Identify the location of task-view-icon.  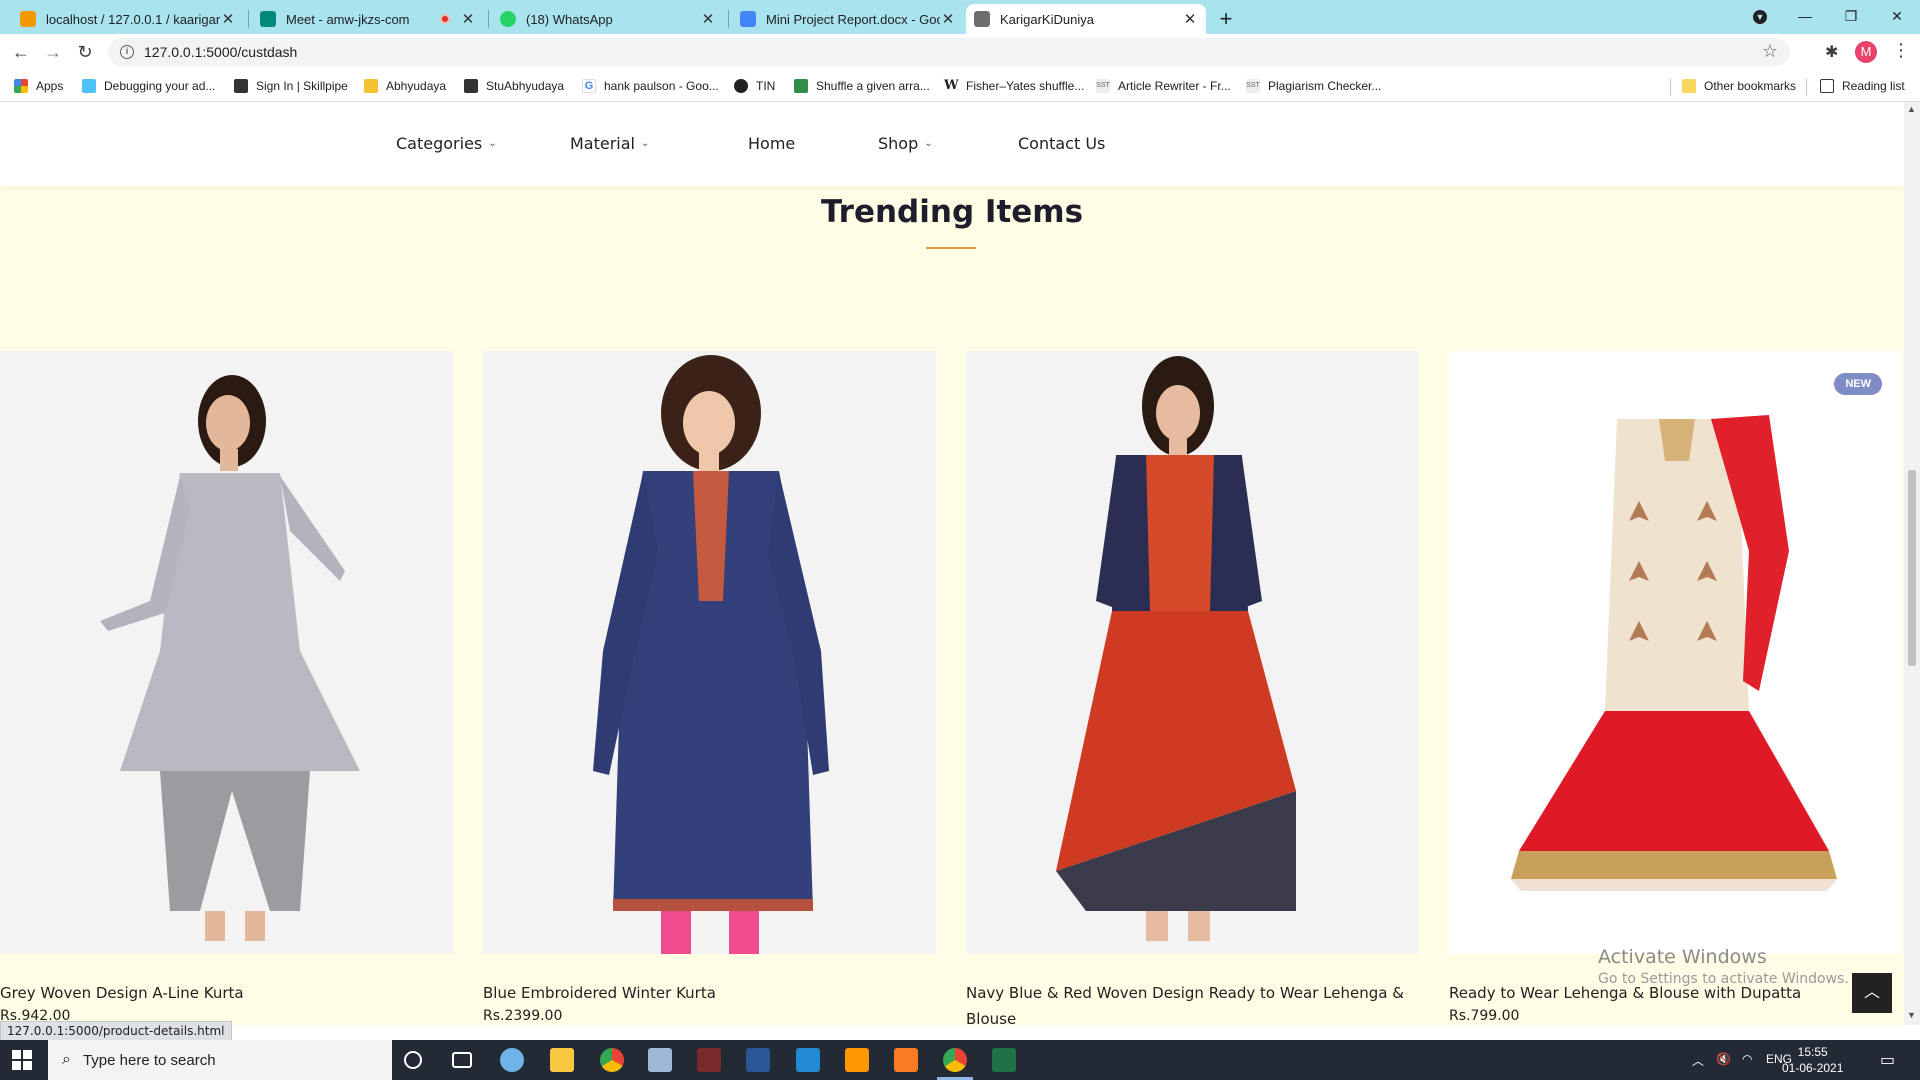
(462, 1060).